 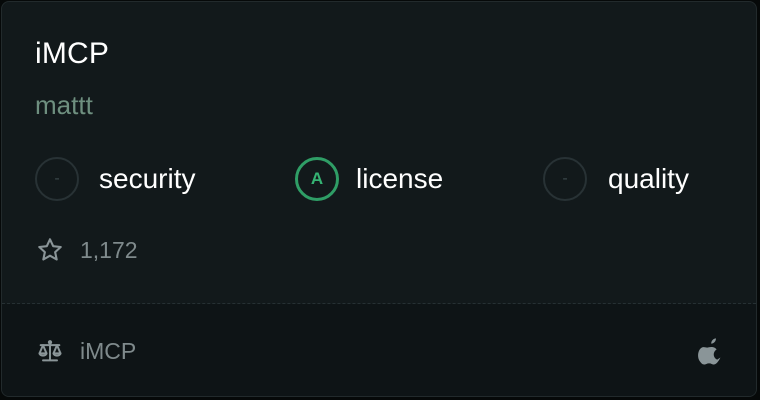 I want to click on license-info: iMCP, so click(x=86, y=351).